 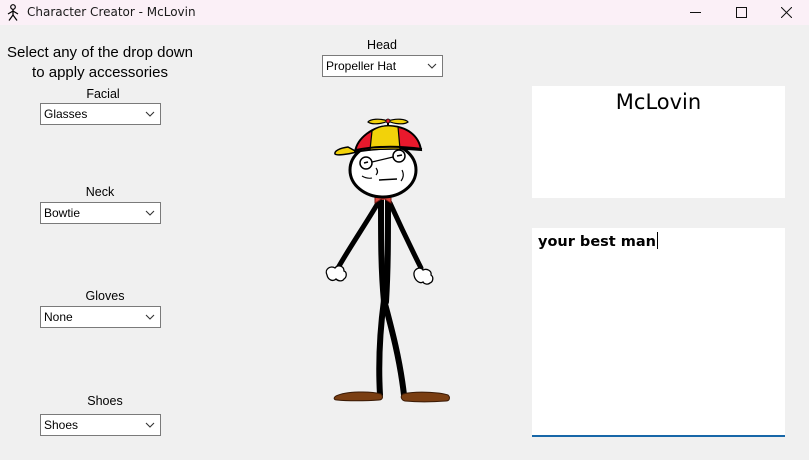 I want to click on description-text: your best man, so click(x=598, y=241).